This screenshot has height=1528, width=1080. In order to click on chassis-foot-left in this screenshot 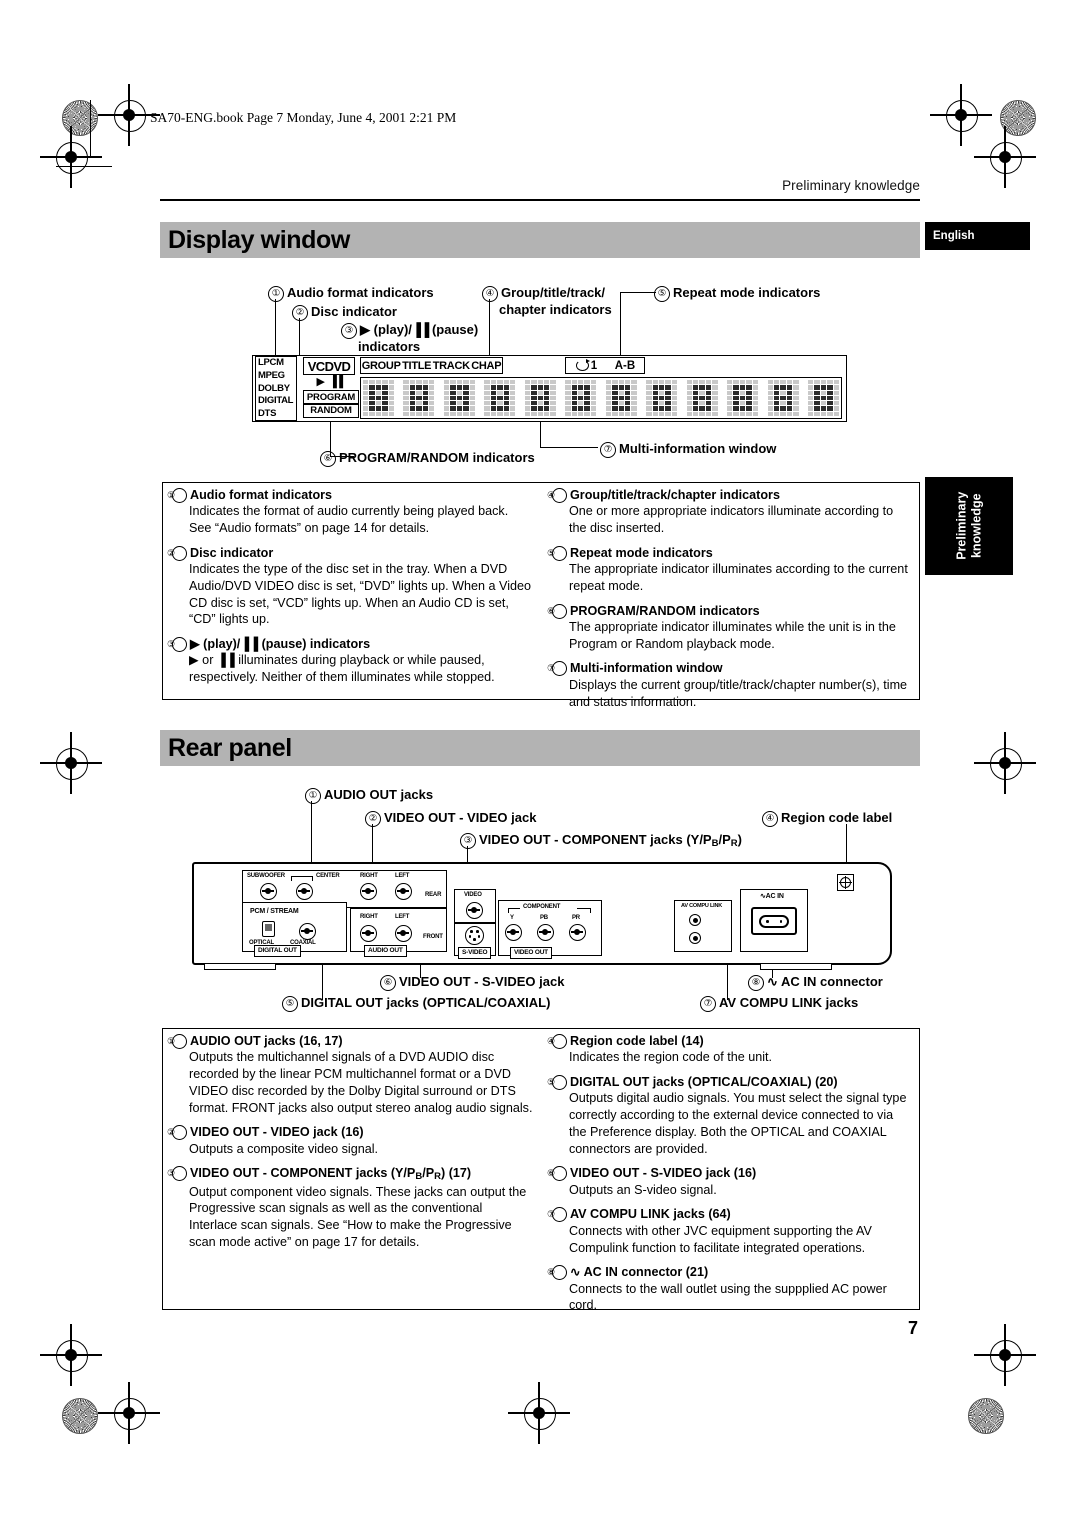, I will do `click(240, 966)`.